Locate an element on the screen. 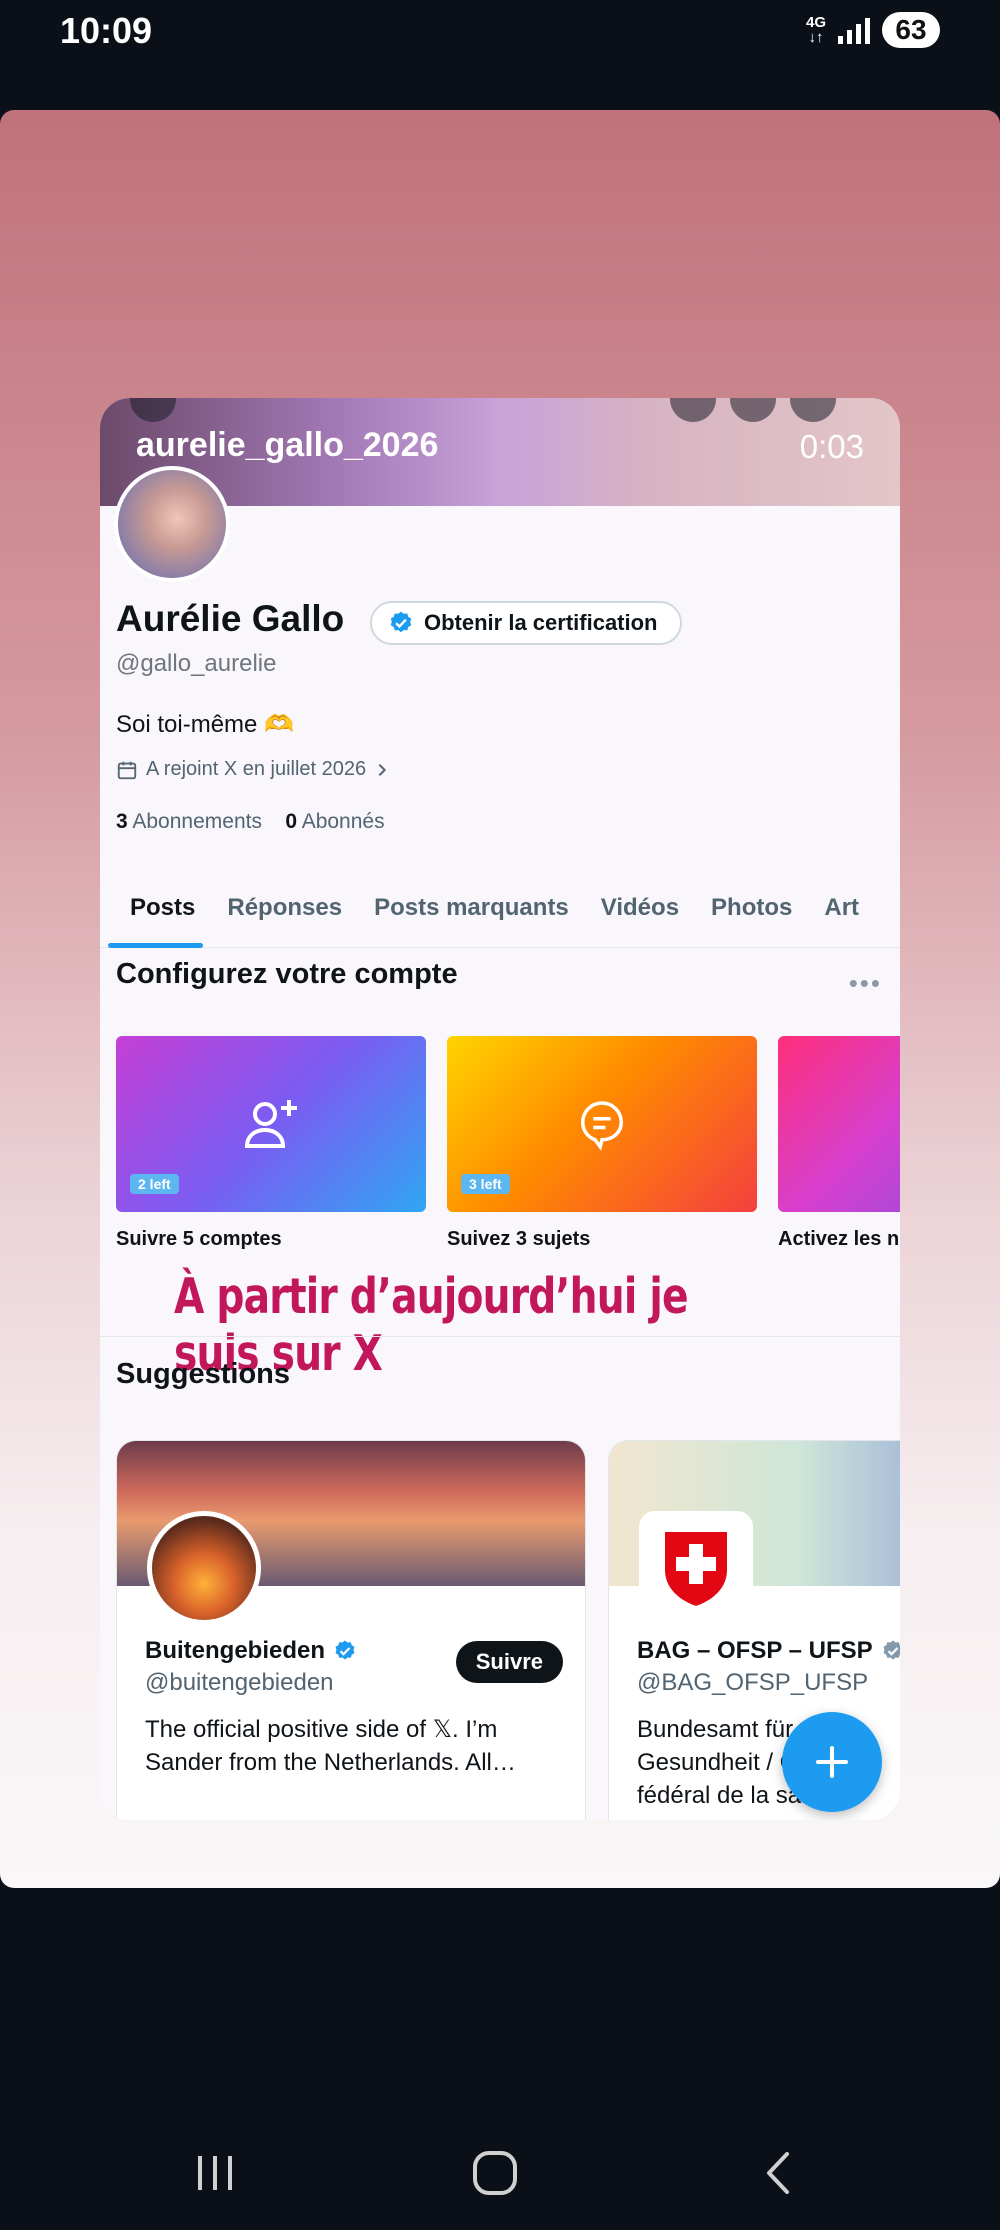 This screenshot has height=2230, width=1000. certification-label: Obtenir la certification is located at coordinates (541, 622).